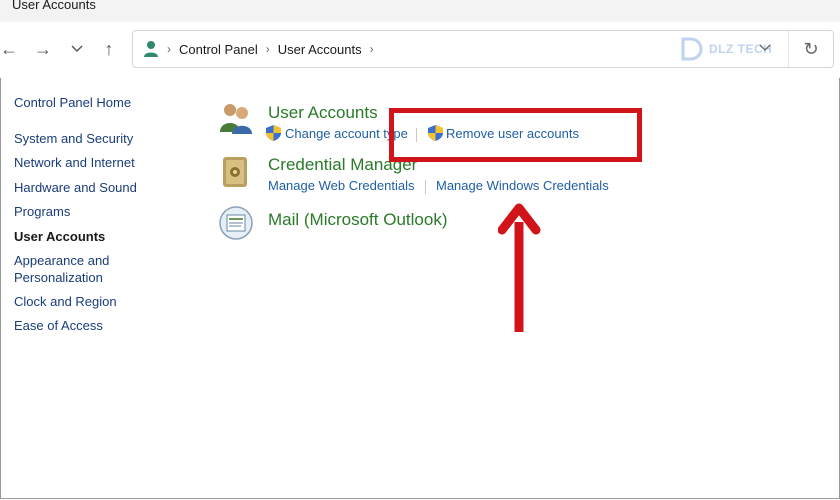 The width and height of the screenshot is (840, 500). What do you see at coordinates (72, 102) in the screenshot?
I see `sidebar-item-control-panel-home: Control Panel Home` at bounding box center [72, 102].